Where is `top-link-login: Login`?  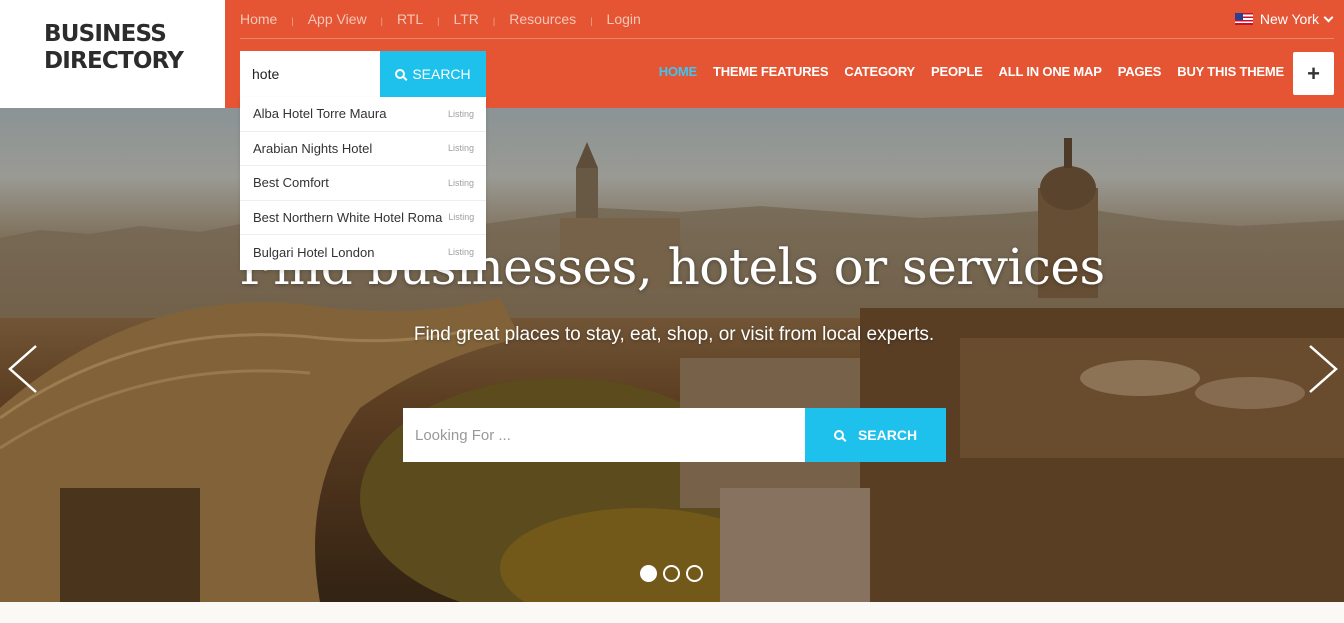
top-link-login: Login is located at coordinates (624, 19).